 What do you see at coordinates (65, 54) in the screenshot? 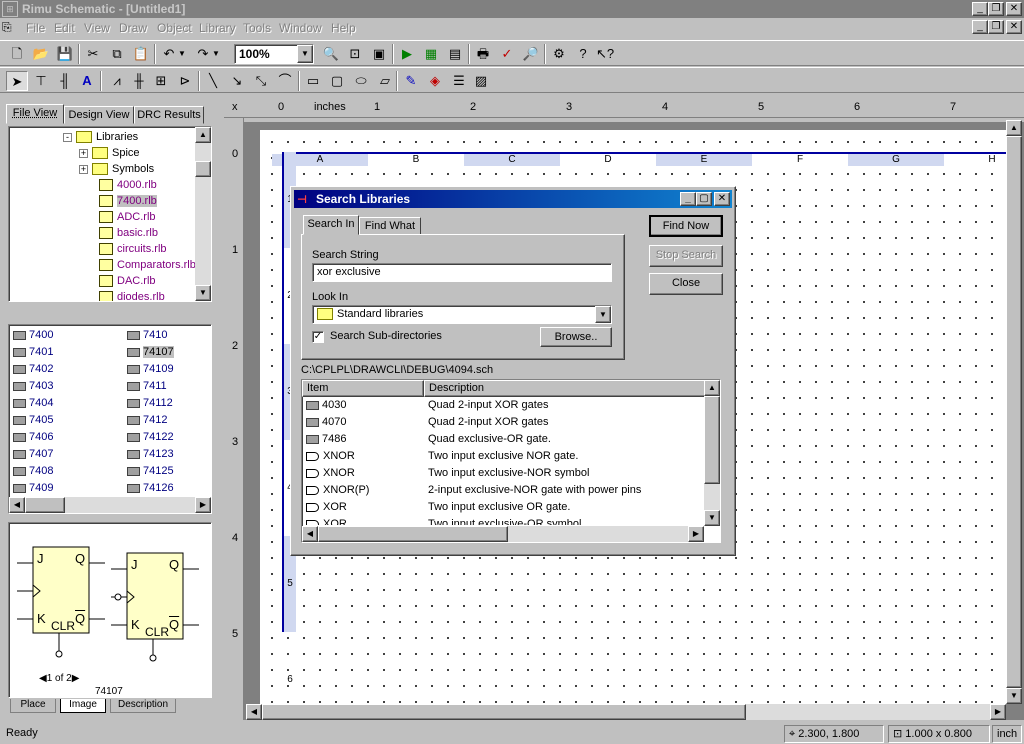
I see `save-icon: 💾` at bounding box center [65, 54].